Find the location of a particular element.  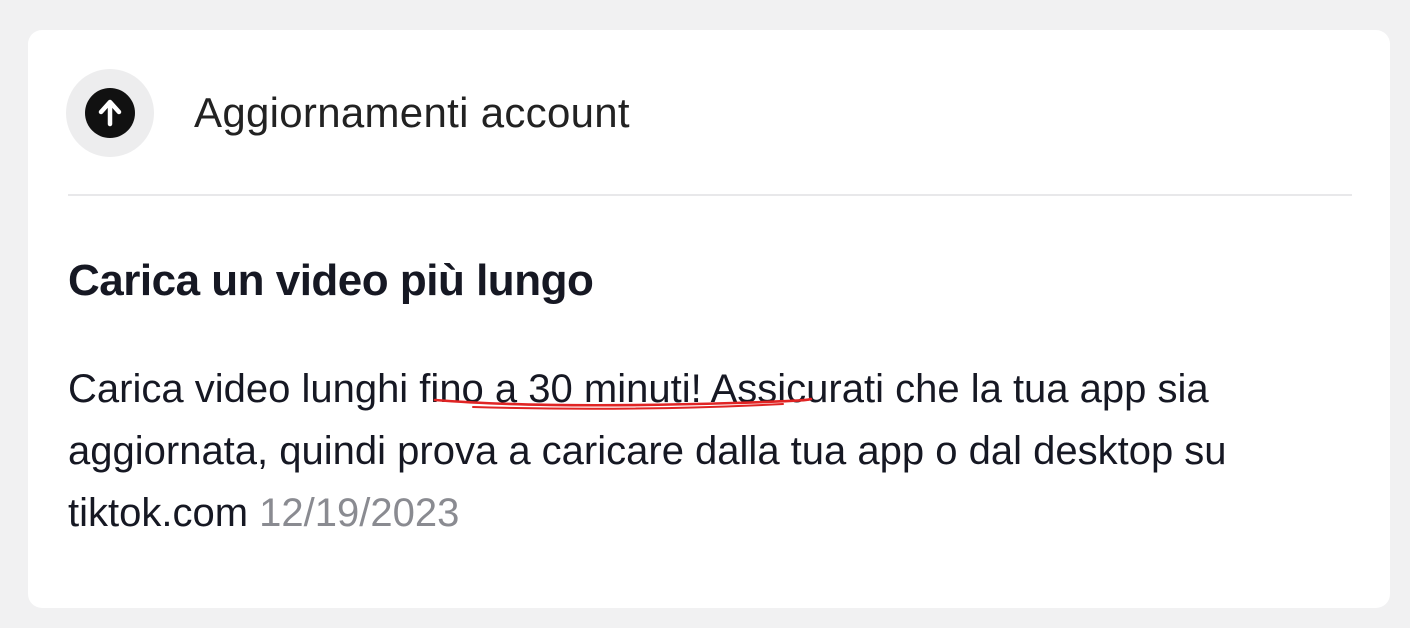

section-header: Aggiornamenti account is located at coordinates (348, 113).